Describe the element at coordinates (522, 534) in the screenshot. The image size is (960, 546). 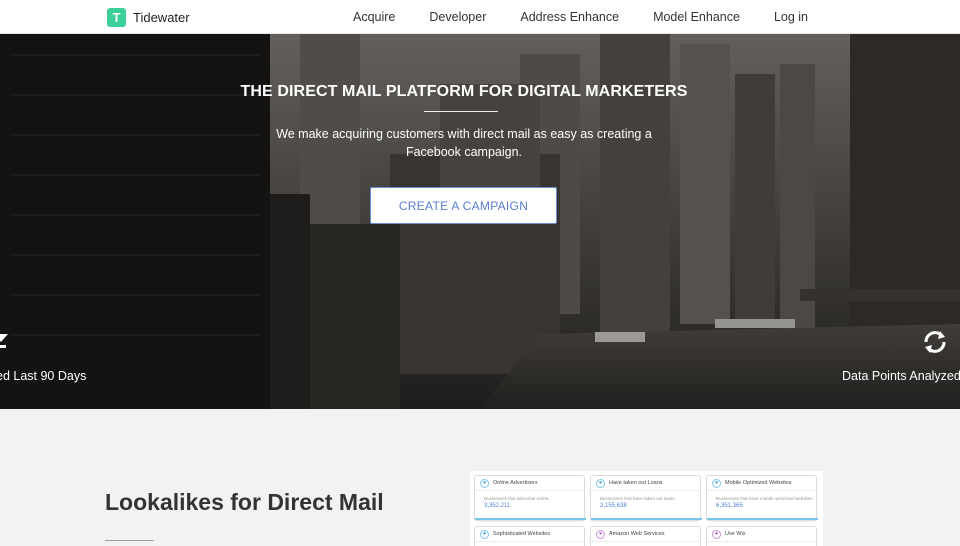
I see `card-title: Sophisticated Websites` at that location.